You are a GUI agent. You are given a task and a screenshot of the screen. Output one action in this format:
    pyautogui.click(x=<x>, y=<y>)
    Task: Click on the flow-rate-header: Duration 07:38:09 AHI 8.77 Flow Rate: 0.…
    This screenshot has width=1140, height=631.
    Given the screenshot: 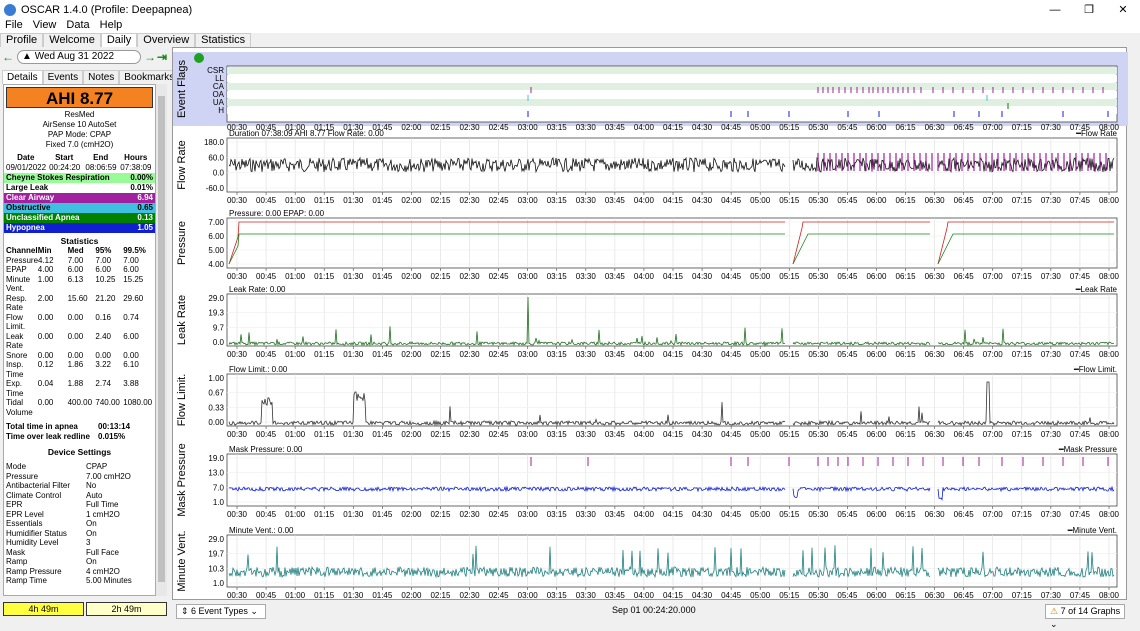 What is the action you would take?
    pyautogui.click(x=306, y=133)
    